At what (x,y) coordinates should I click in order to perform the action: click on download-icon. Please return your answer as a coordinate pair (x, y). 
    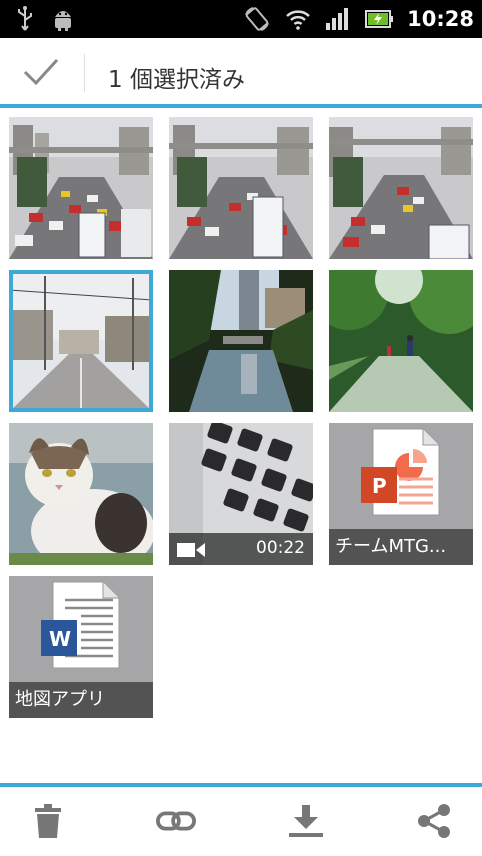
    Looking at the image, I should click on (306, 821).